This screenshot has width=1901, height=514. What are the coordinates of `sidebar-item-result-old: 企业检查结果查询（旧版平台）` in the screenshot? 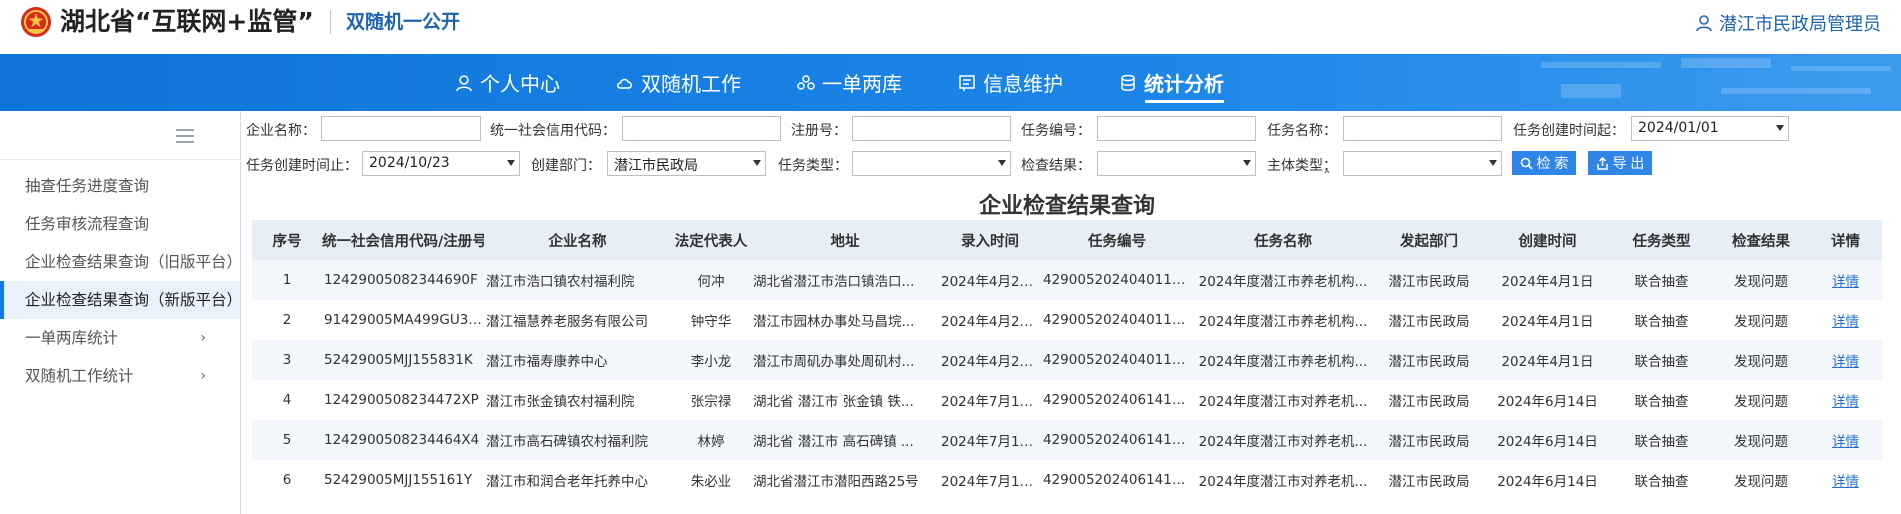 It's located at (120, 262).